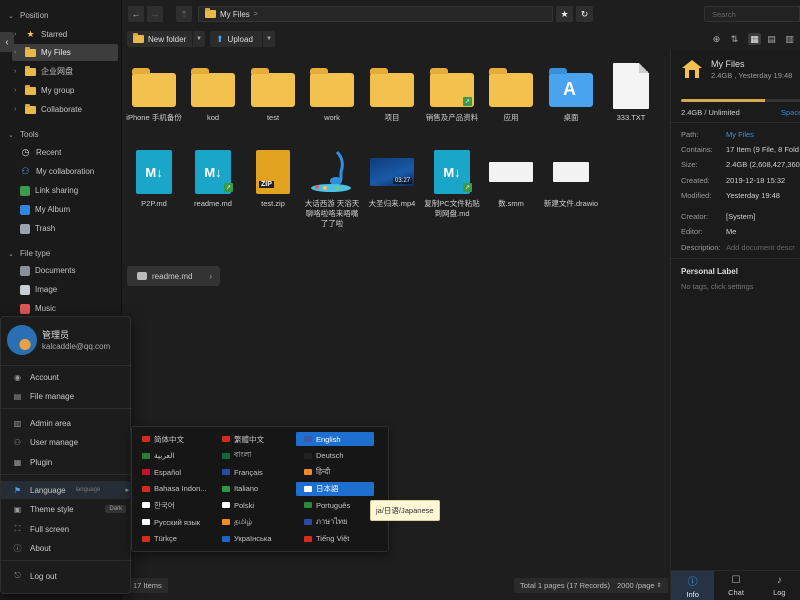 This screenshot has width=800, height=600. What do you see at coordinates (173, 539) in the screenshot?
I see `language-option: Türkçe` at bounding box center [173, 539].